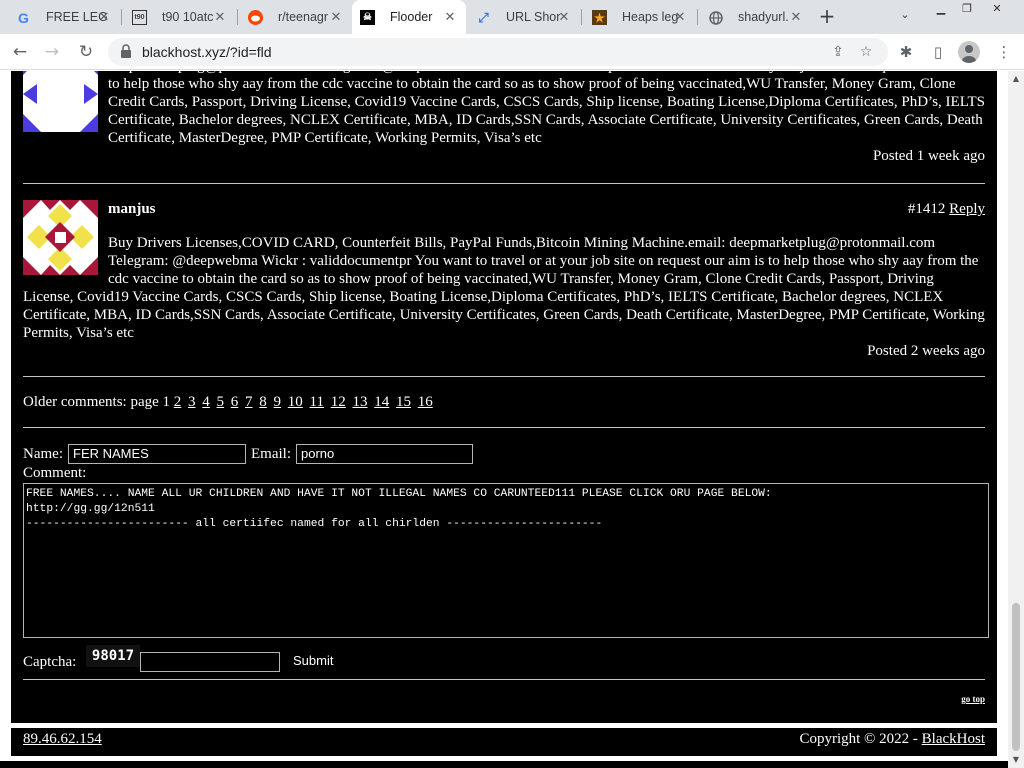 Image resolution: width=1024 pixels, height=768 pixels. What do you see at coordinates (278, 402) in the screenshot?
I see `page-link: 9` at bounding box center [278, 402].